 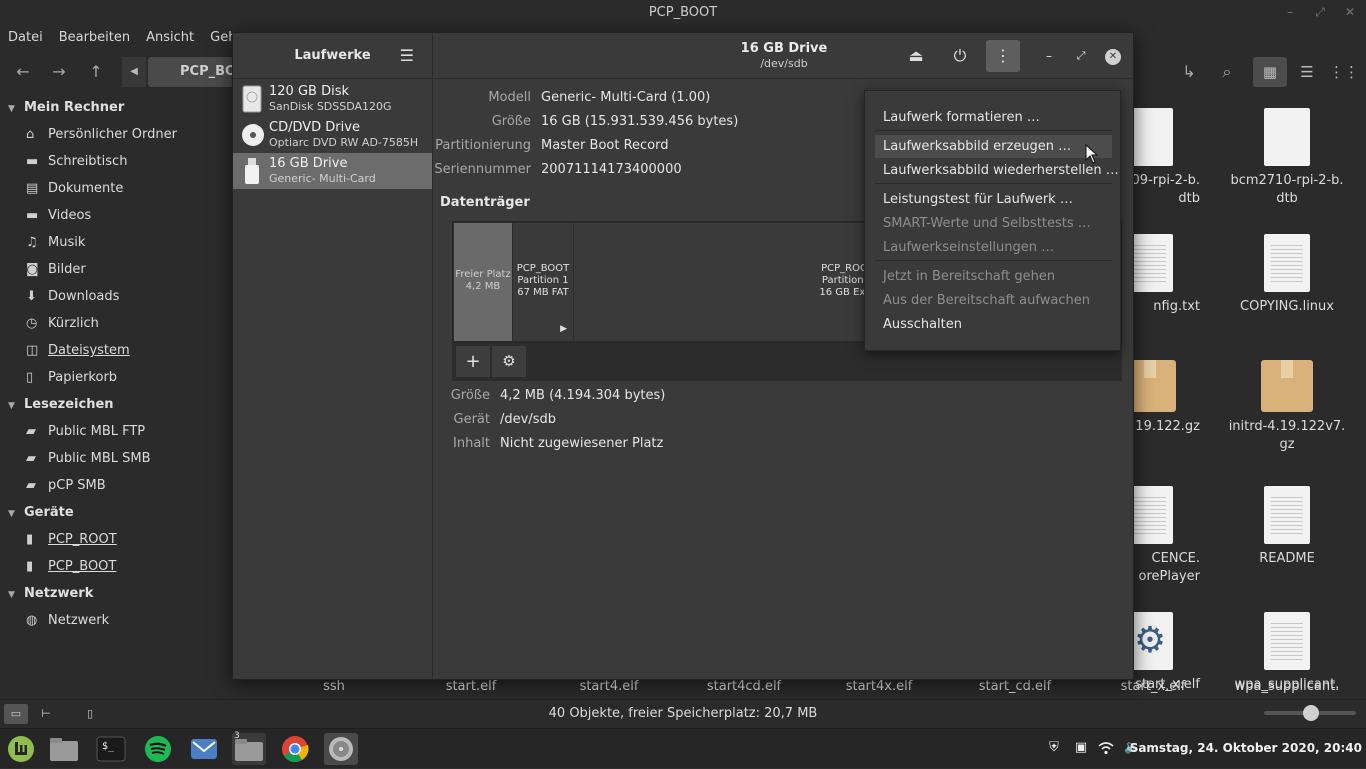 What do you see at coordinates (94, 37) in the screenshot?
I see `menu-bearbeiten: Bearbeiten` at bounding box center [94, 37].